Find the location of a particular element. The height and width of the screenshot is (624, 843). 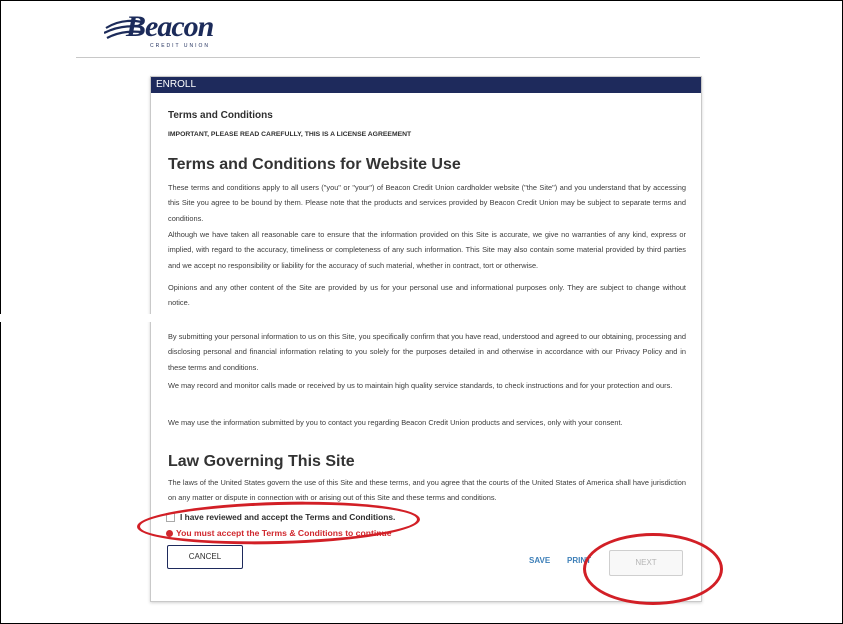

heading-website-use: Terms and Conditions for Website Use is located at coordinates (314, 164).